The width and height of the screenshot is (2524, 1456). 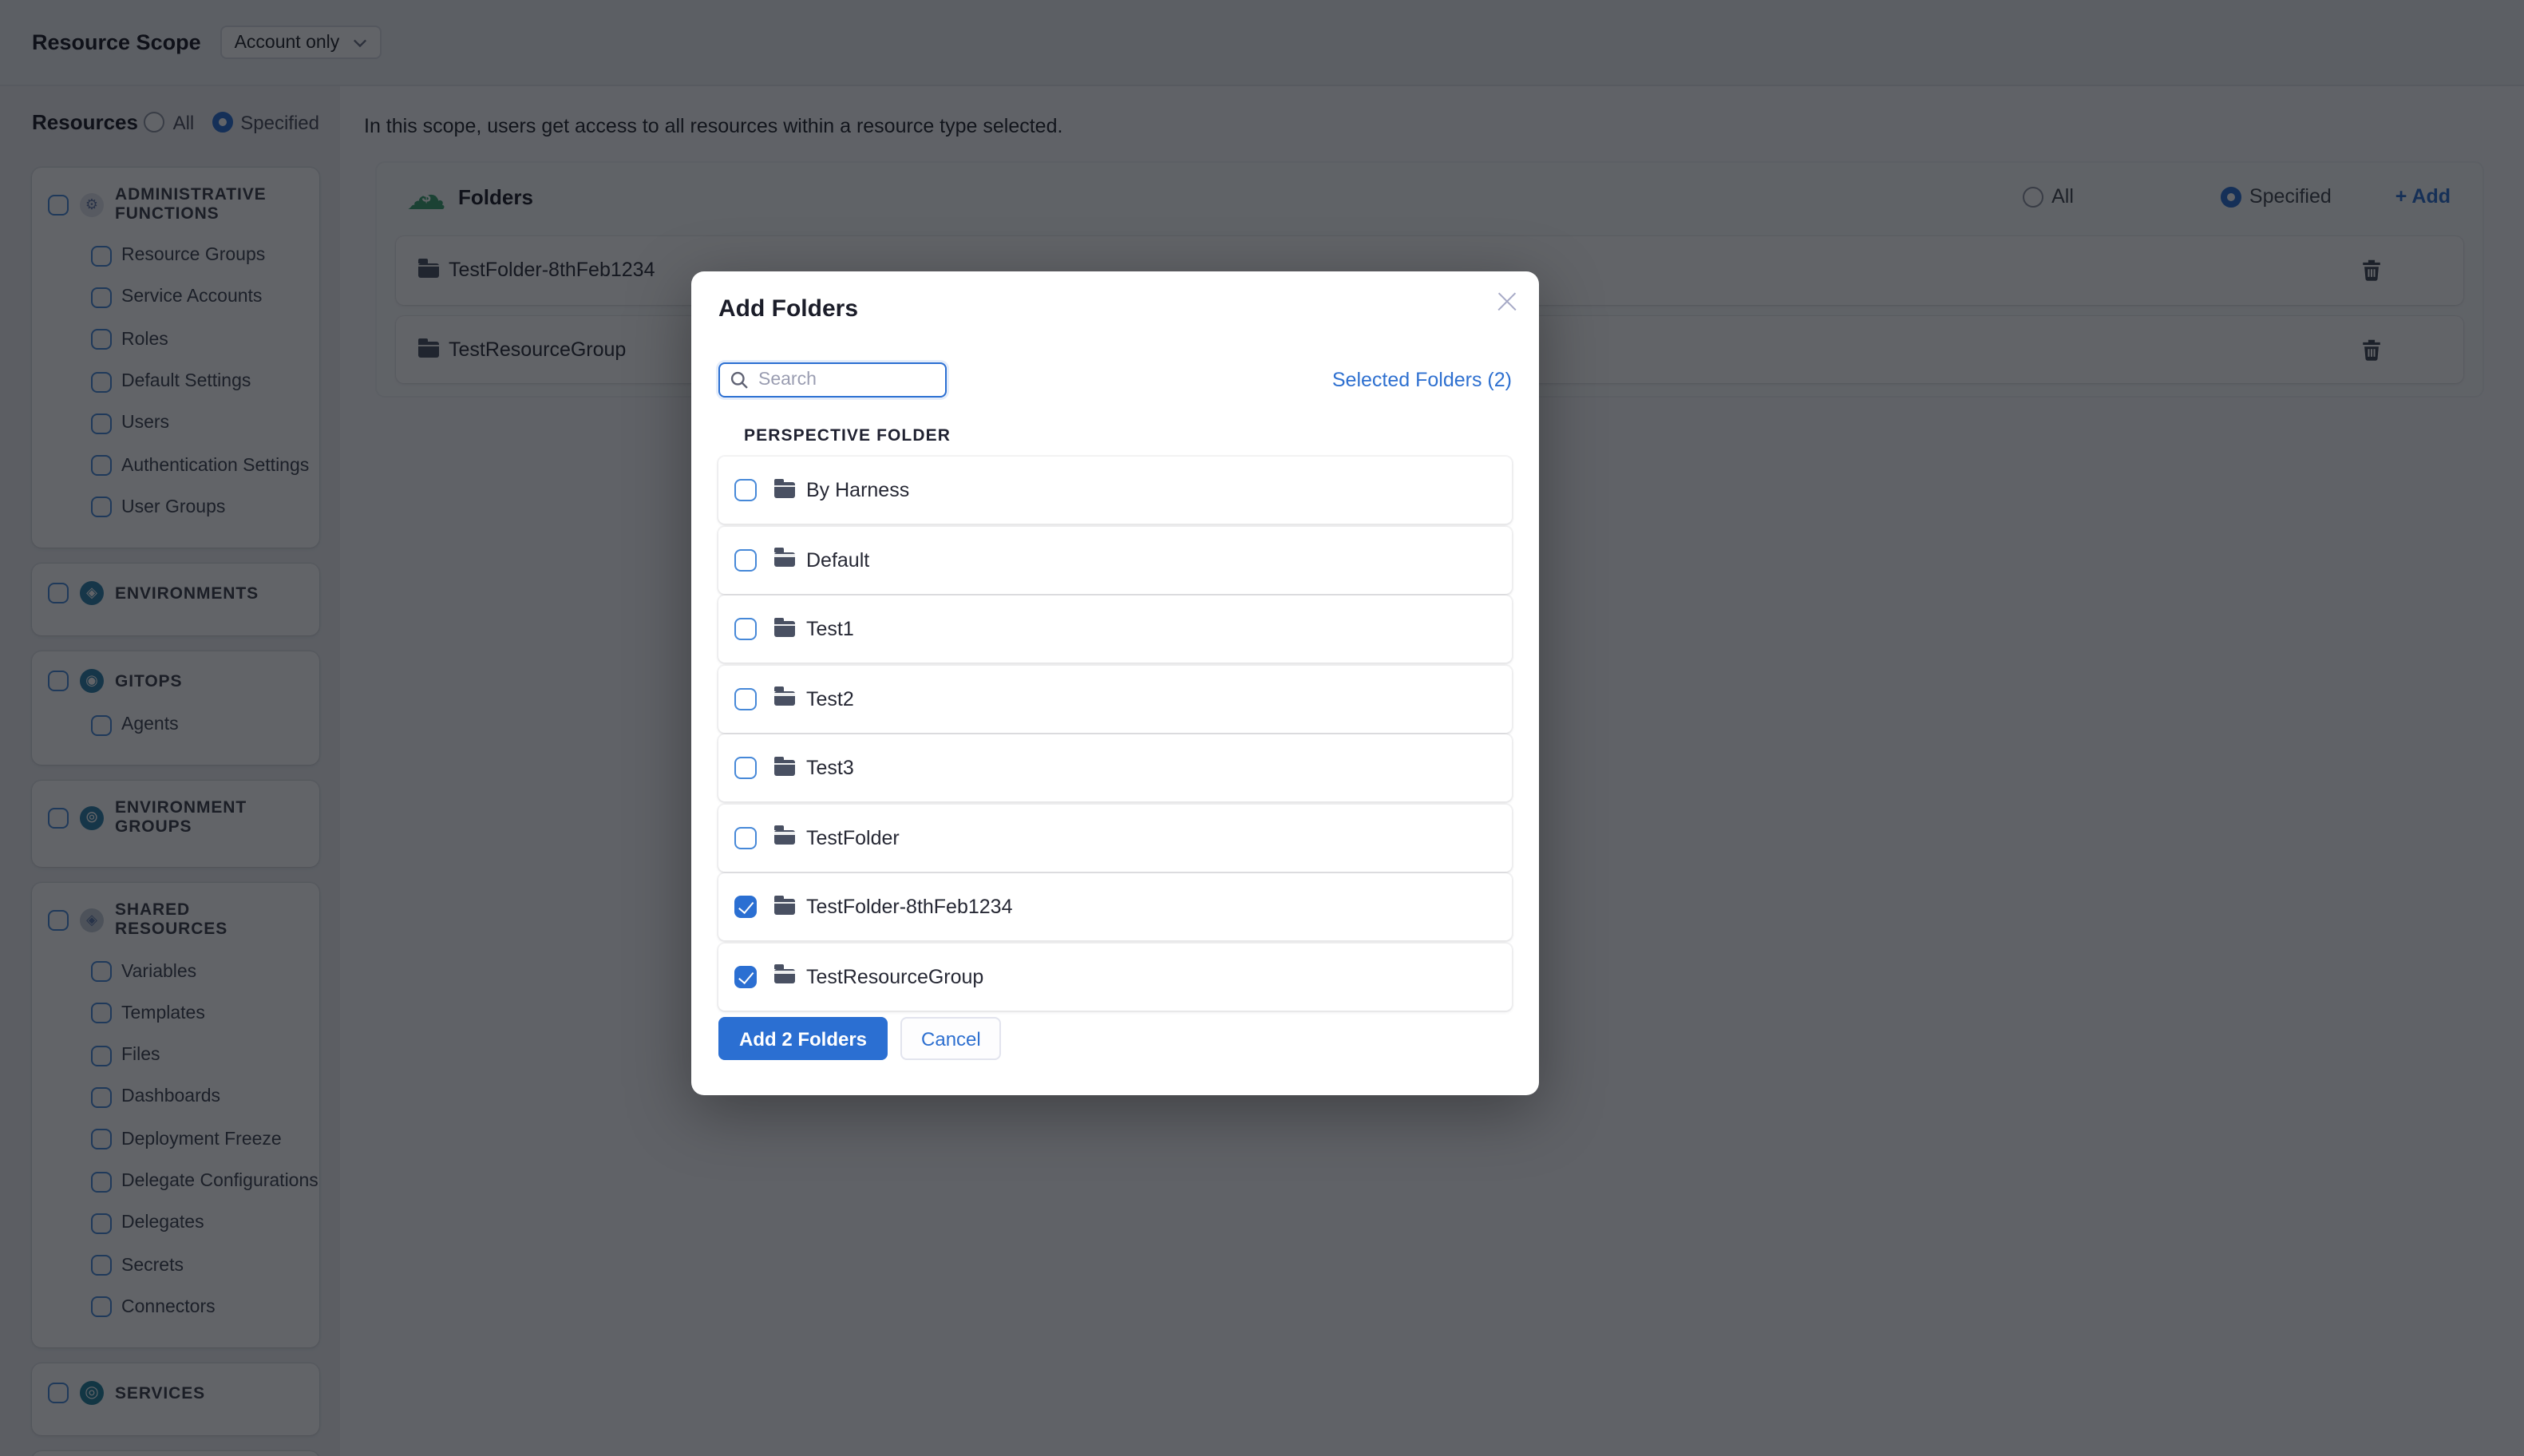 I want to click on modal-folder-row: TestResourceGroup, so click(x=1115, y=977).